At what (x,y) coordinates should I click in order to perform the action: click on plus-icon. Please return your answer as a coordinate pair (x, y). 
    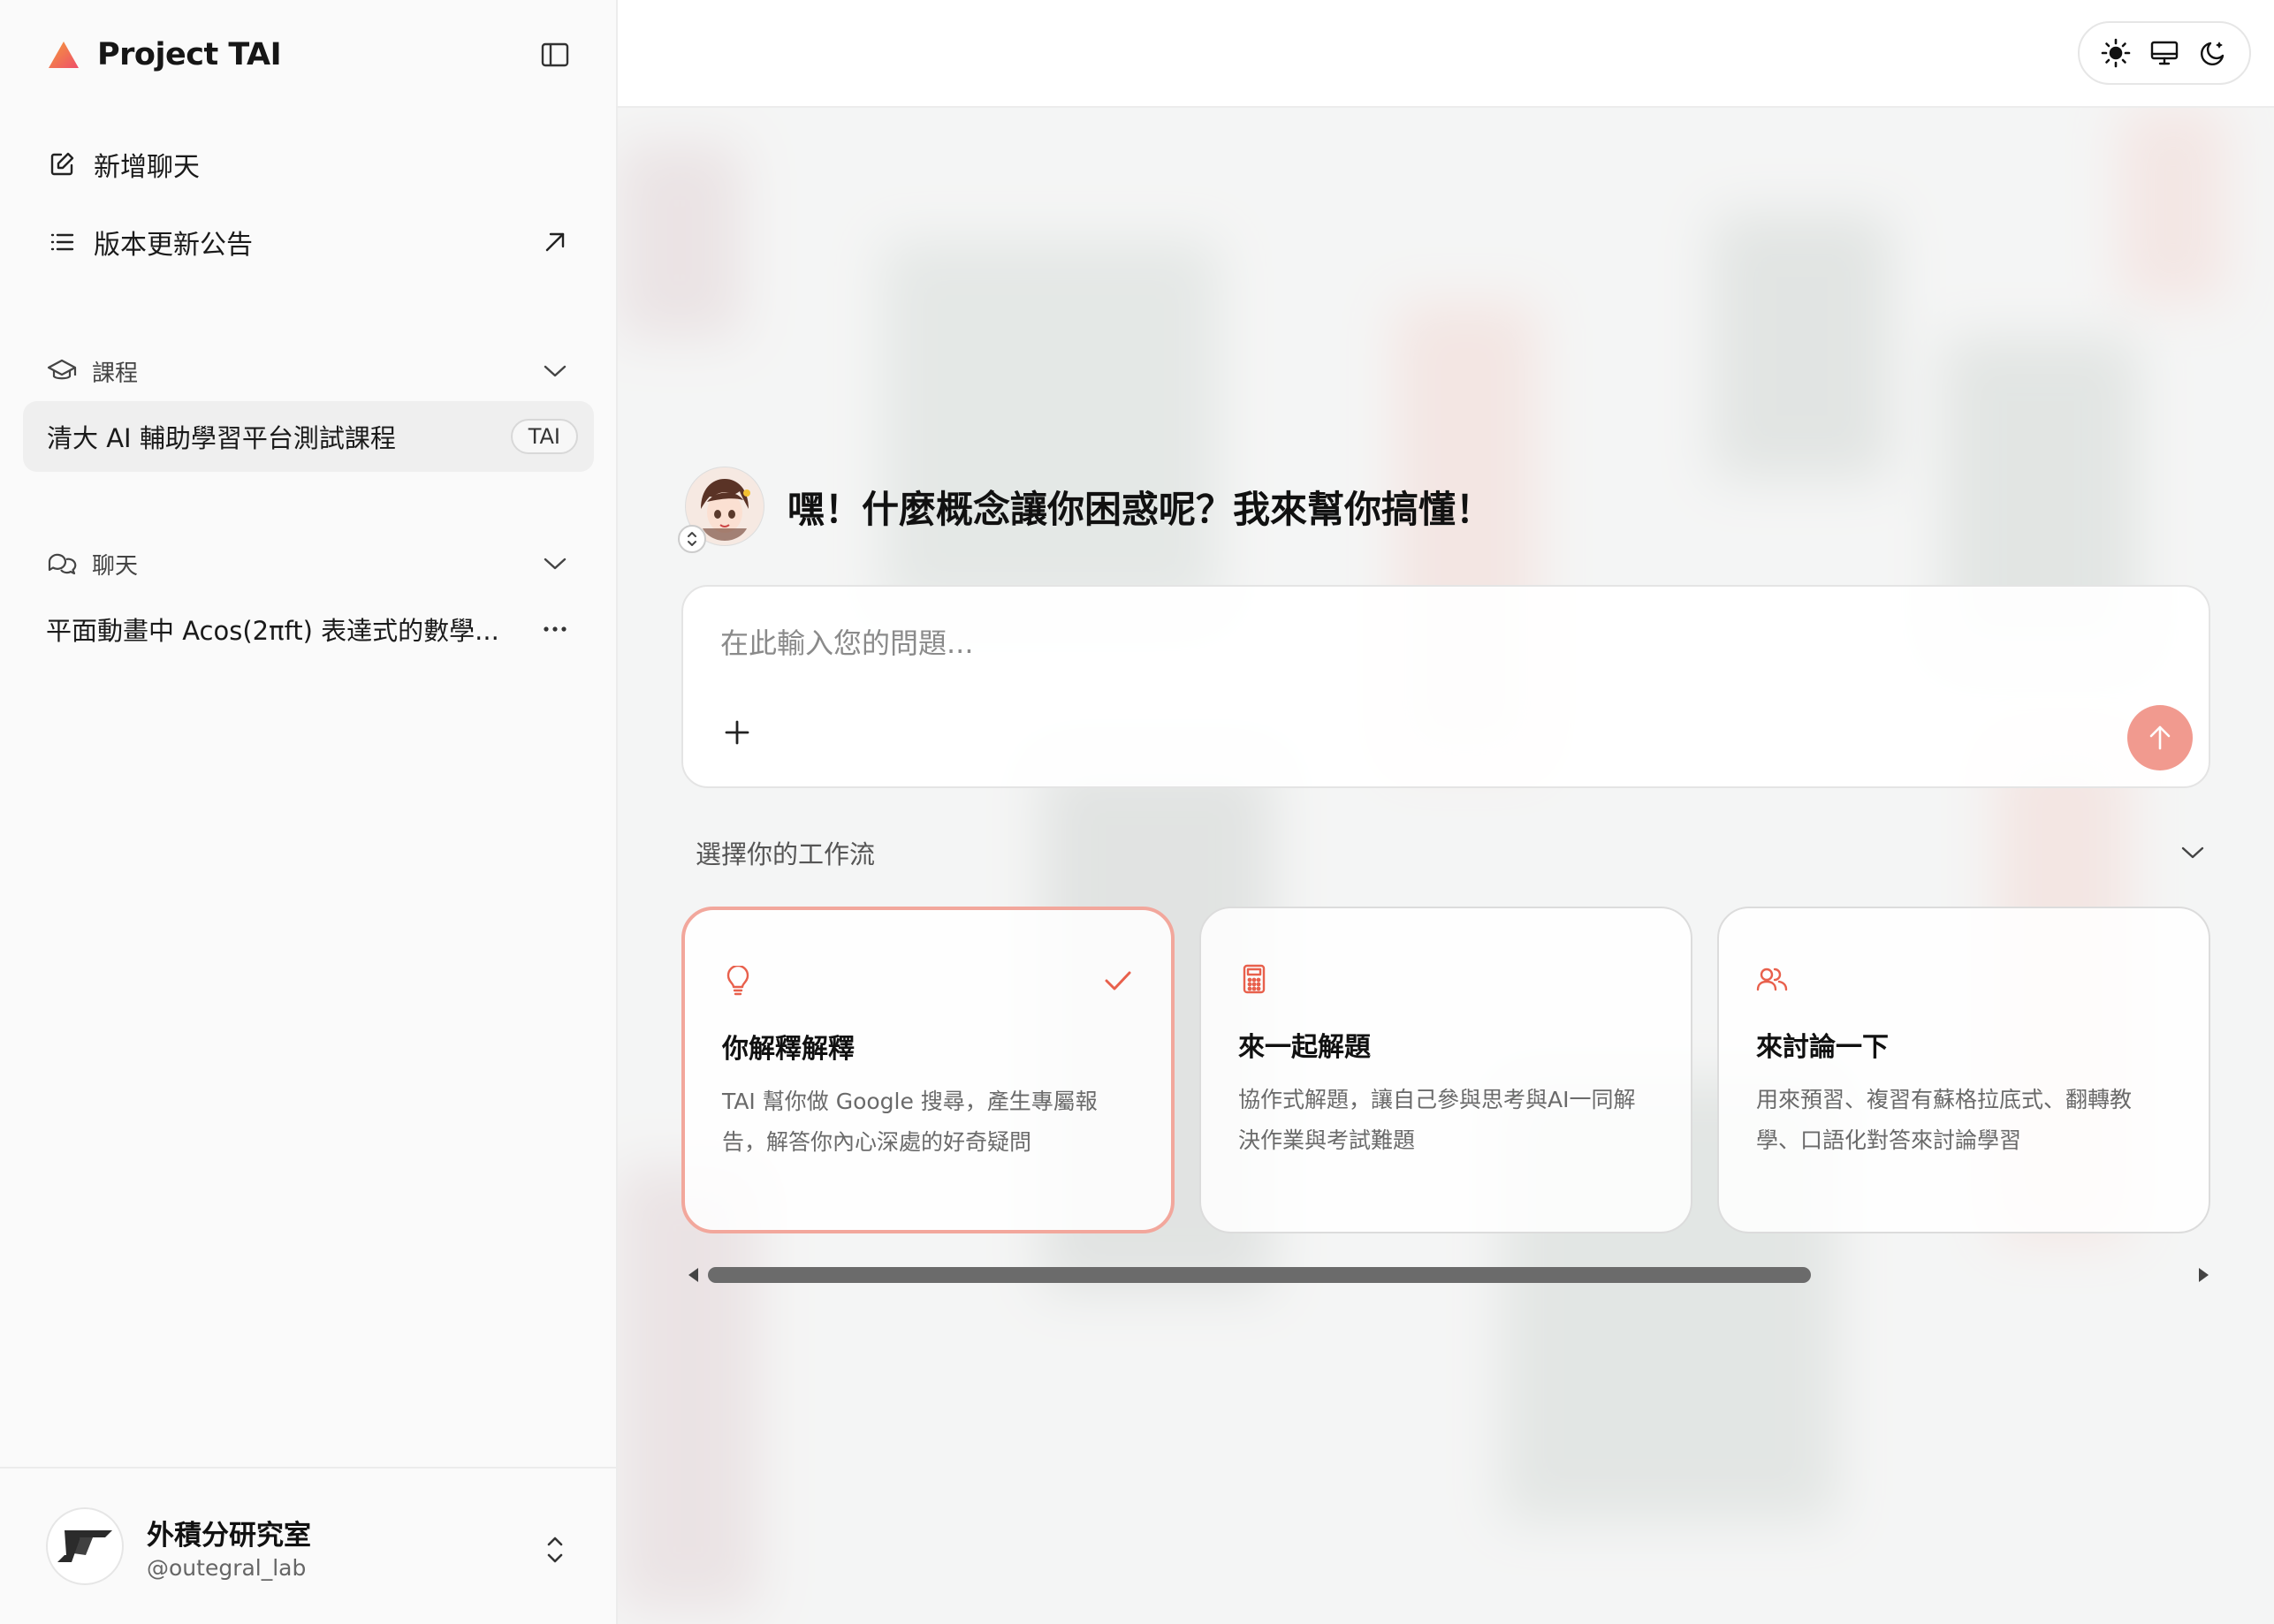
    Looking at the image, I should click on (737, 732).